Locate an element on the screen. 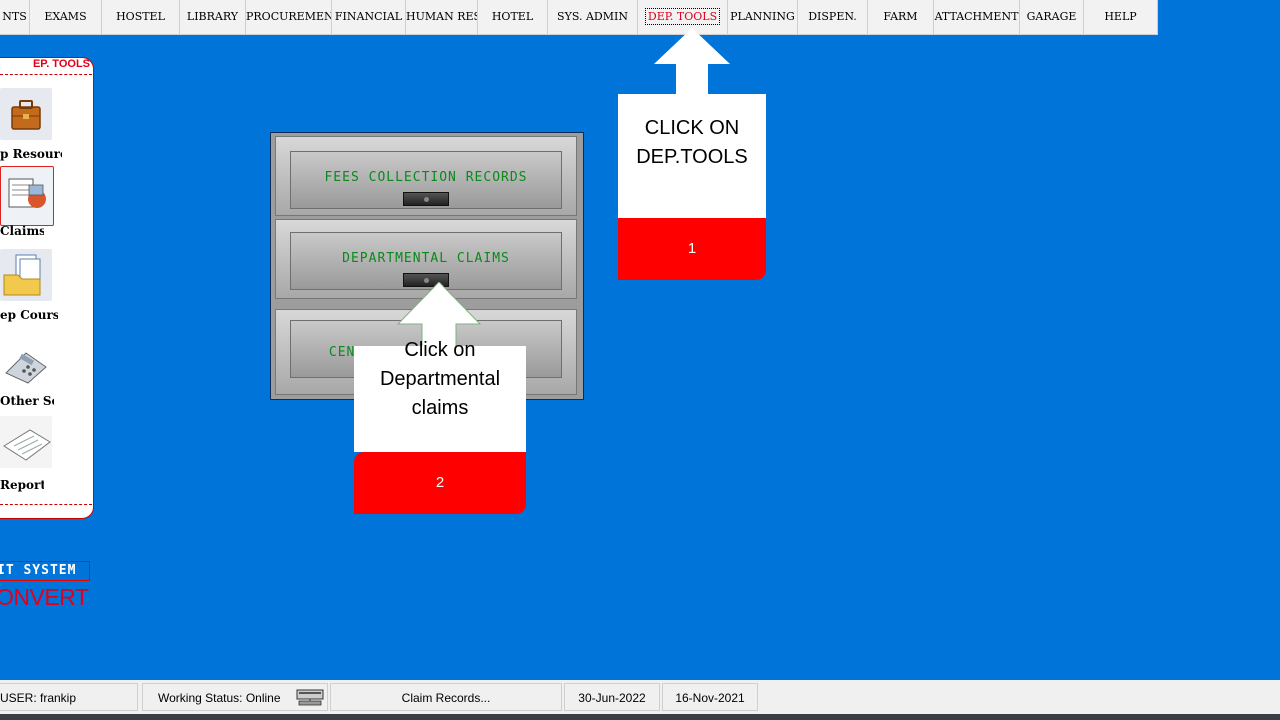 This screenshot has width=1280, height=720. status-working: Working Status: Online is located at coordinates (235, 697).